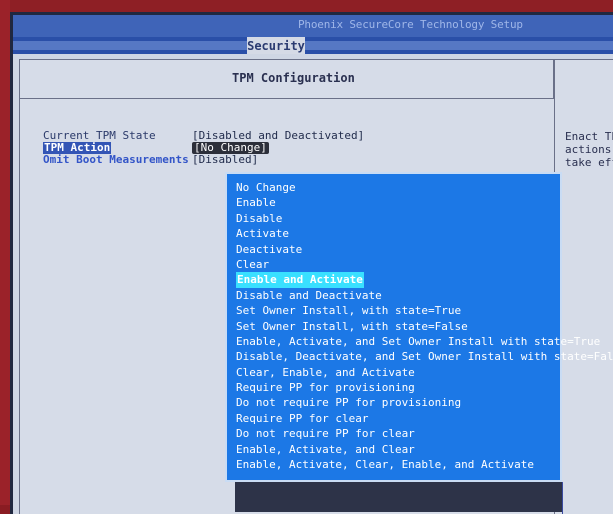  I want to click on popup-option: Enable, Activate, and Clear, so click(424, 449).